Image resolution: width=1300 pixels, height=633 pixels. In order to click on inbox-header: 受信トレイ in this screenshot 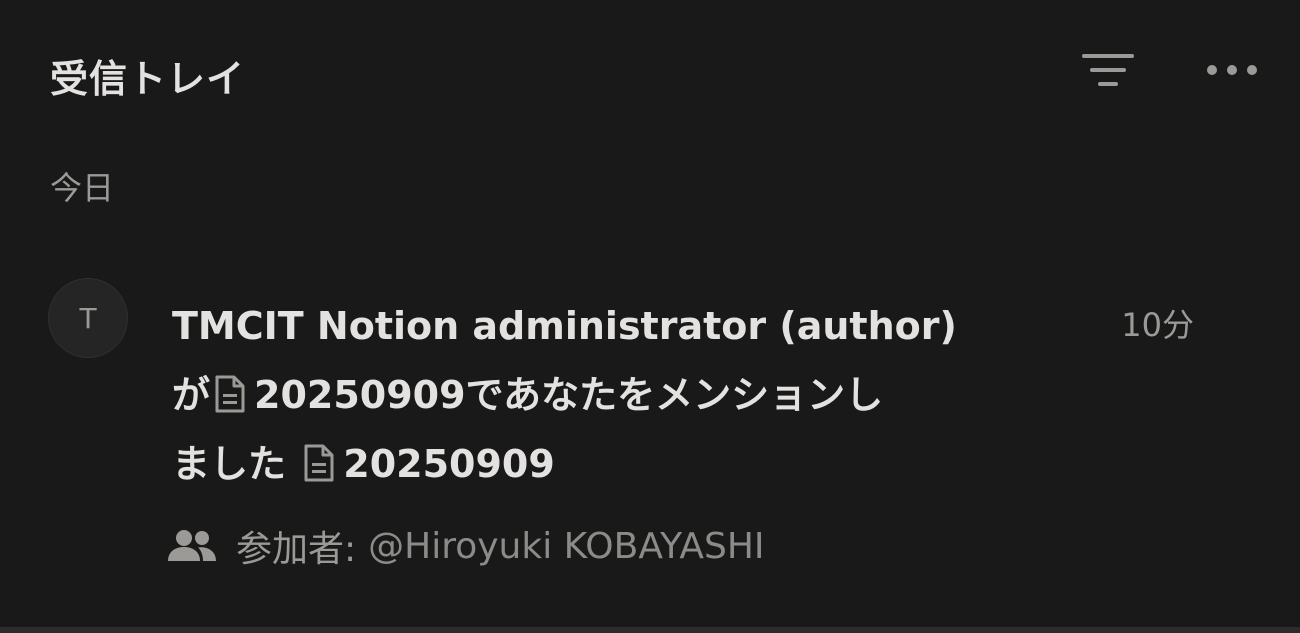, I will do `click(655, 70)`.